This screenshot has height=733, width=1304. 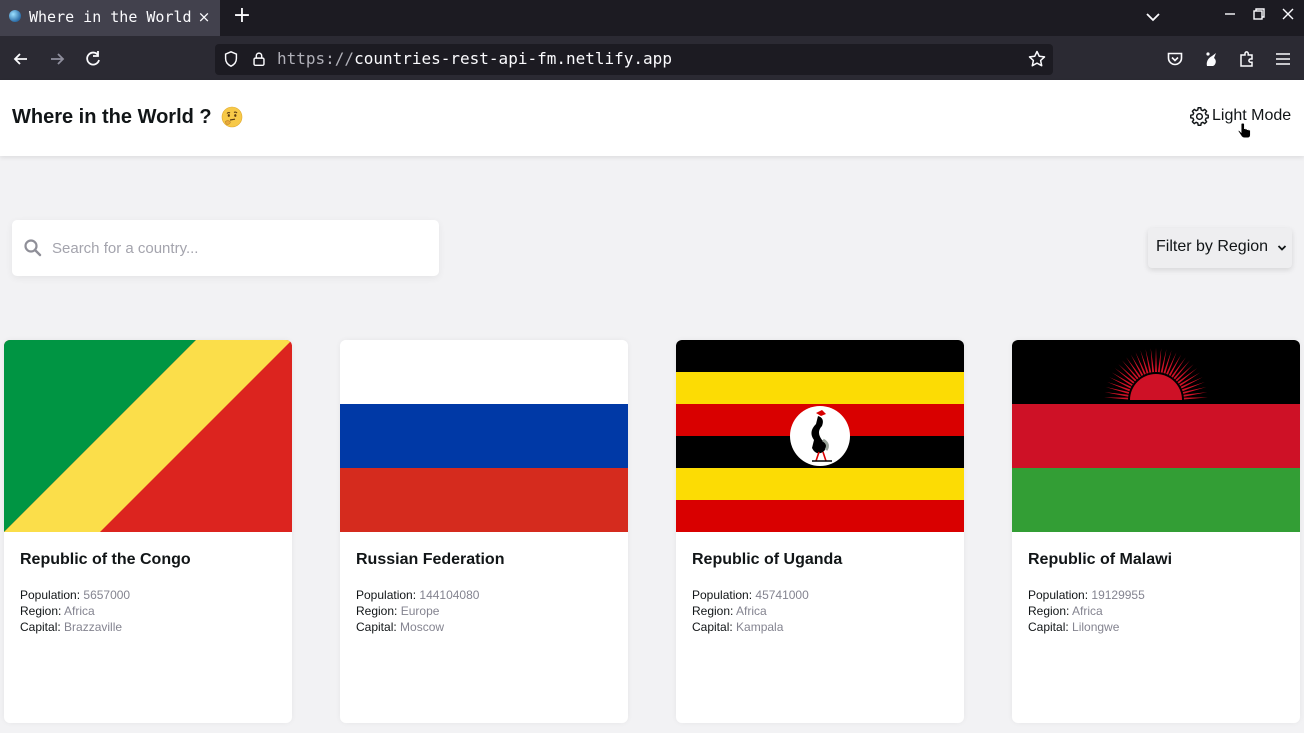 I want to click on puzzle-extensions-icon, so click(x=1247, y=59).